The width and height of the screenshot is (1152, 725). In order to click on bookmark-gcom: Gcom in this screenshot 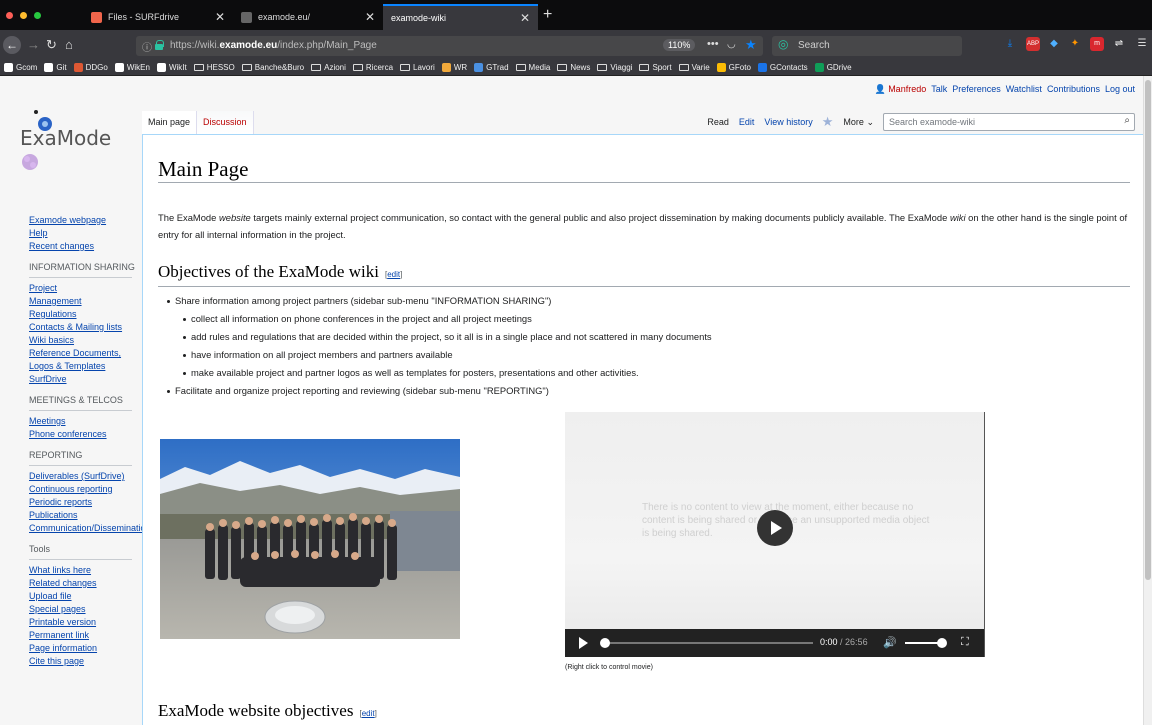, I will do `click(20, 67)`.